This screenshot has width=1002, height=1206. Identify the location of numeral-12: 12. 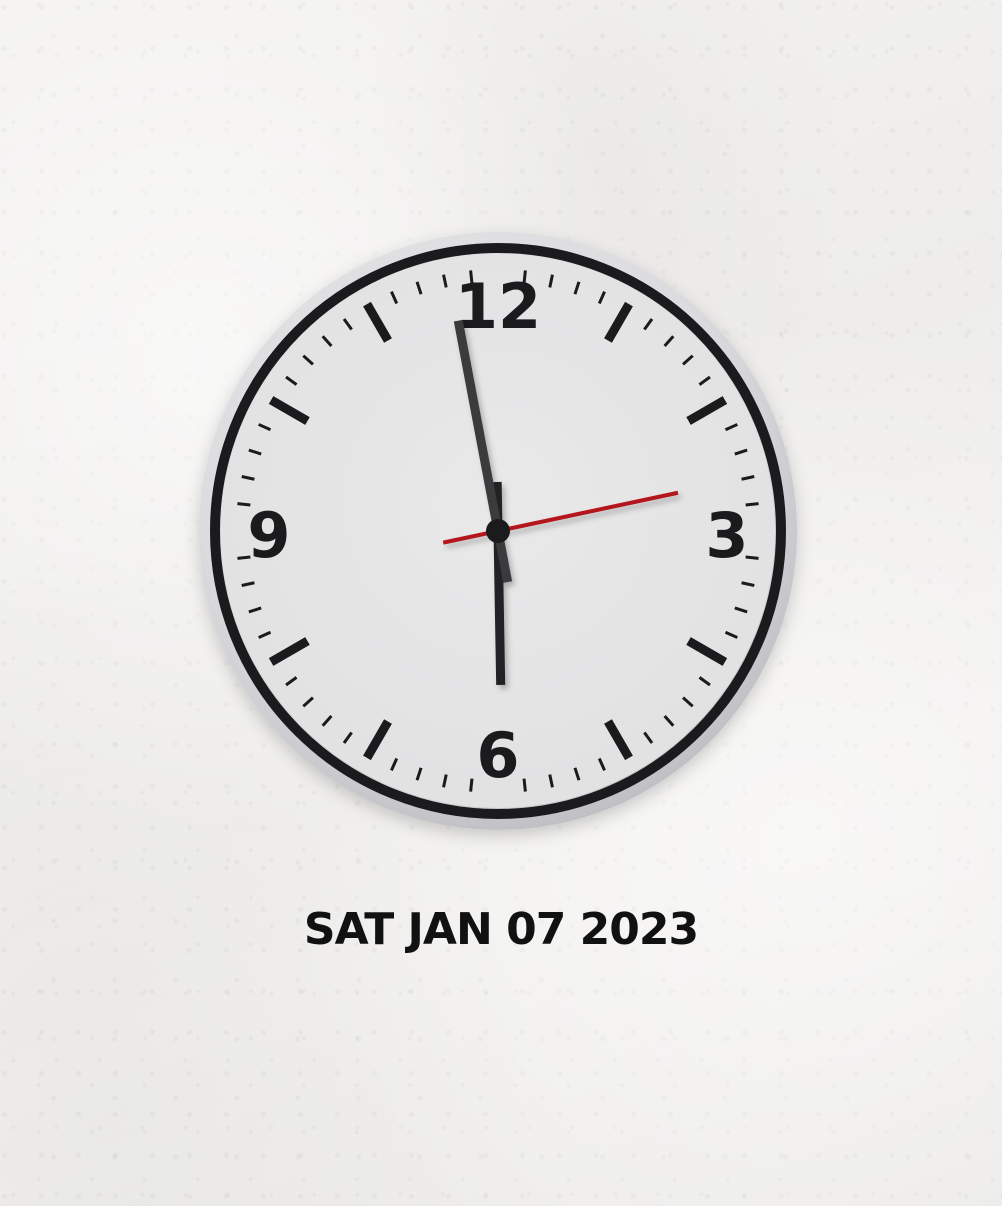
(498, 306).